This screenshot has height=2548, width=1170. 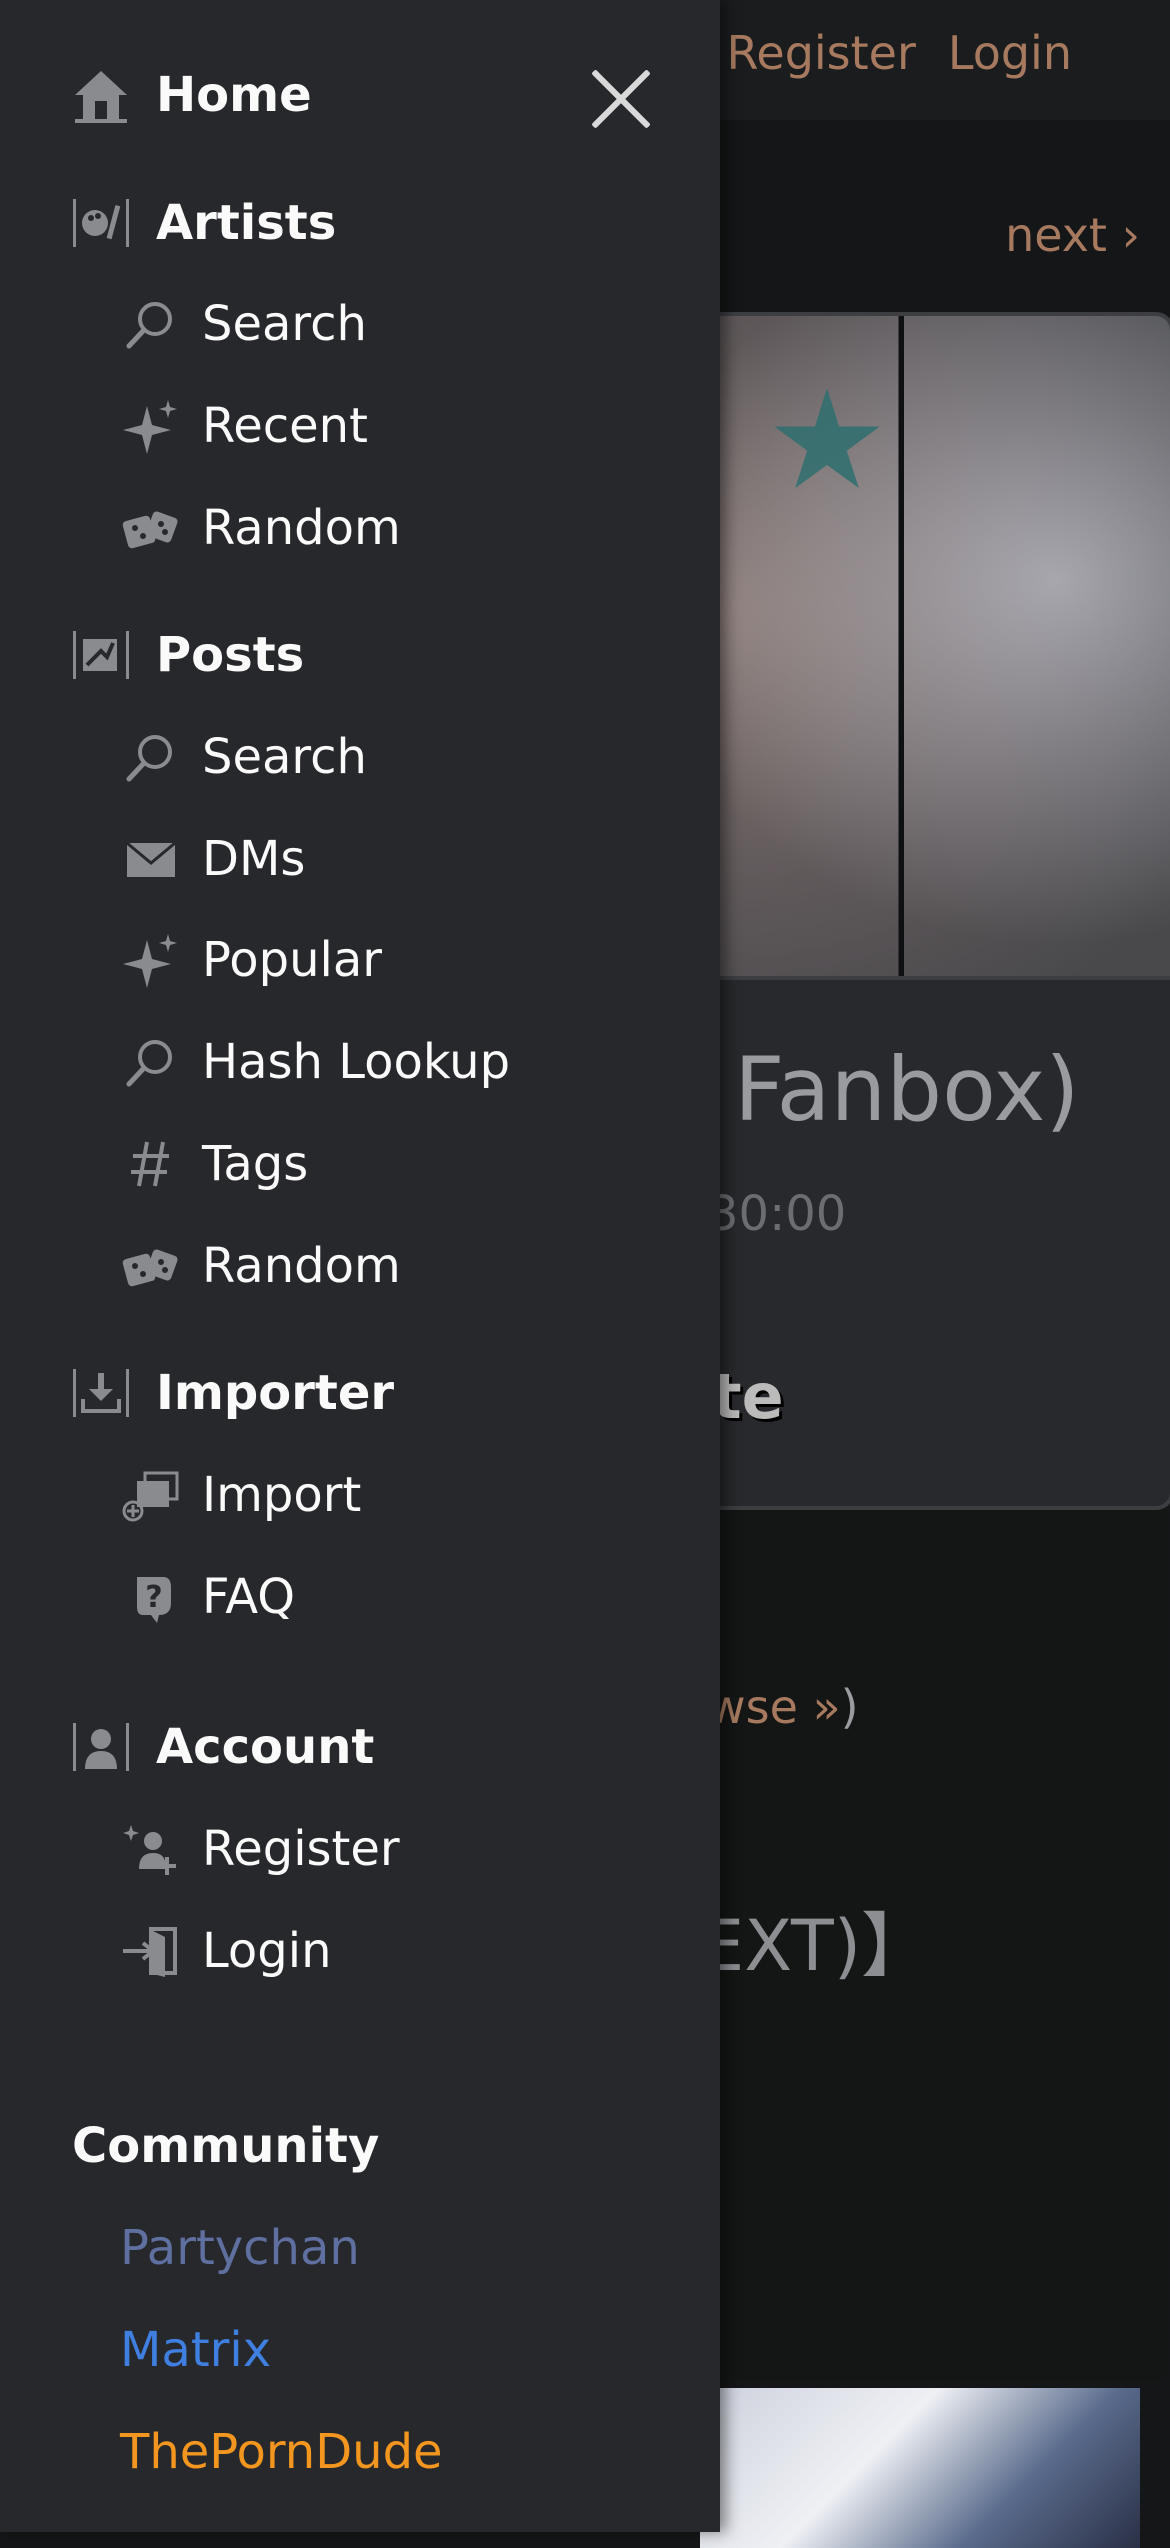 I want to click on header-login-link: Login, so click(x=1010, y=53).